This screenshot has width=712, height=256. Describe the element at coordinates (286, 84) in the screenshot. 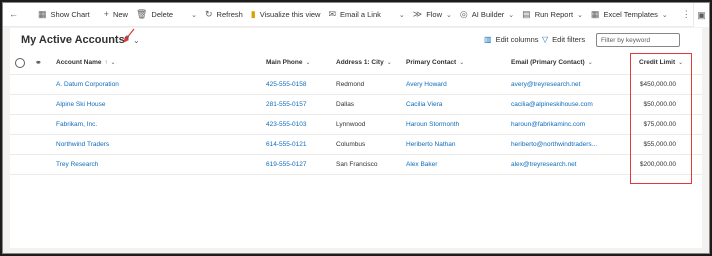

I see `phone-link: 425-555-0158` at that location.